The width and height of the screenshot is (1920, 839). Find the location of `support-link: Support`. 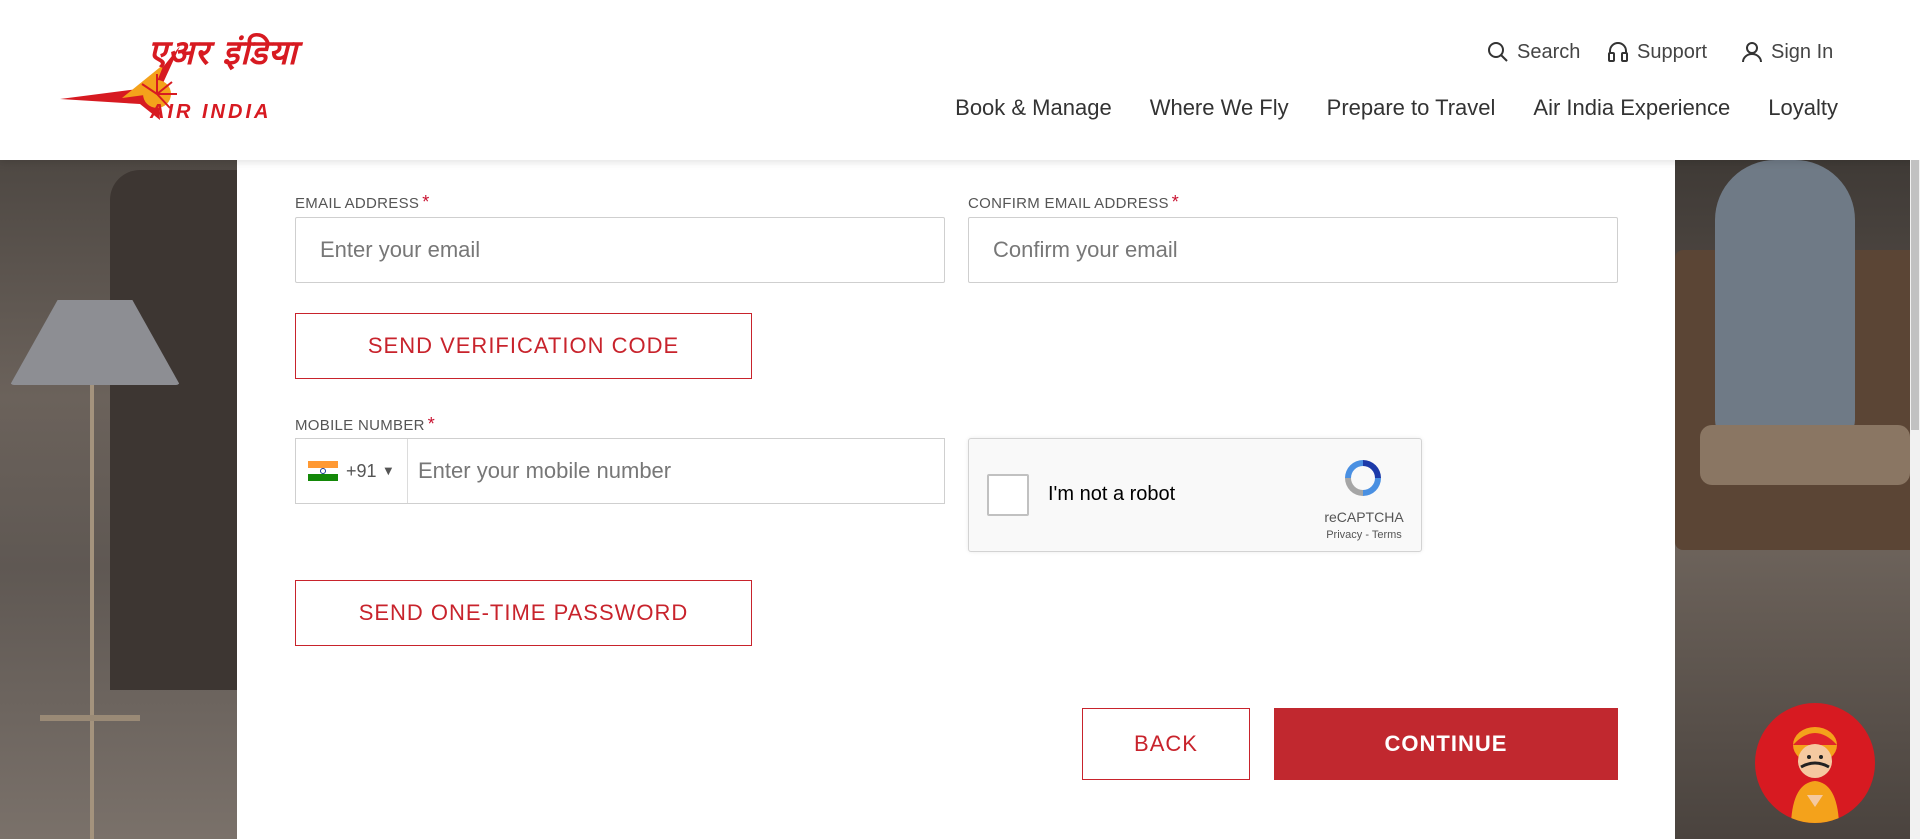

support-link: Support is located at coordinates (1656, 52).